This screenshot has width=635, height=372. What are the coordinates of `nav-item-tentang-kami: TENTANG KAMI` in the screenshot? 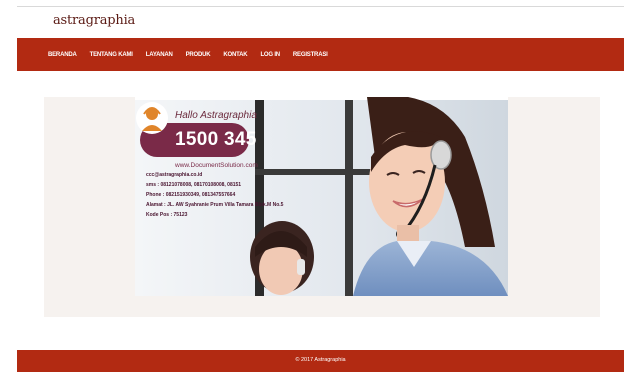 It's located at (111, 55).